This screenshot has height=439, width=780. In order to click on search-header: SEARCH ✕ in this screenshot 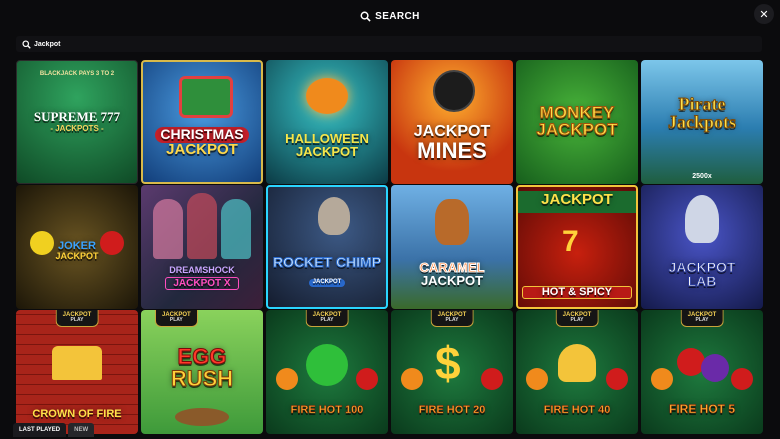, I will do `click(390, 18)`.